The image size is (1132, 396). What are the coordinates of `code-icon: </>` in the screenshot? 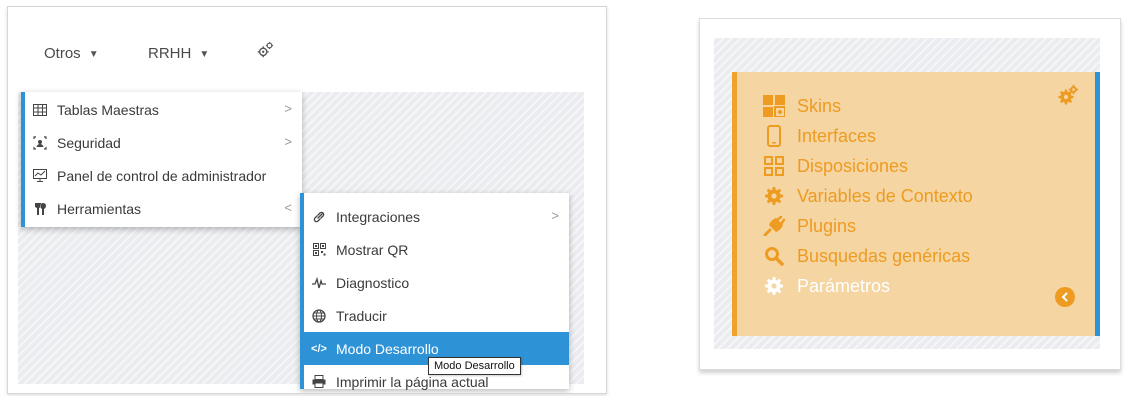 It's located at (319, 348).